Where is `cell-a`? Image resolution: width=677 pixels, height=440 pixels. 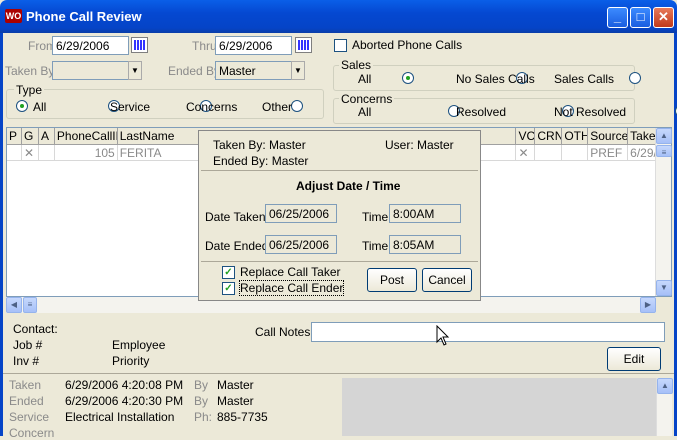
cell-a is located at coordinates (47, 152).